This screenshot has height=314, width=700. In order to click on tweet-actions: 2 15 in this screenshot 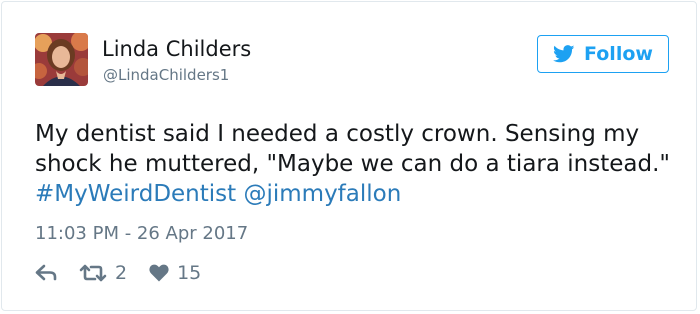, I will do `click(118, 273)`.